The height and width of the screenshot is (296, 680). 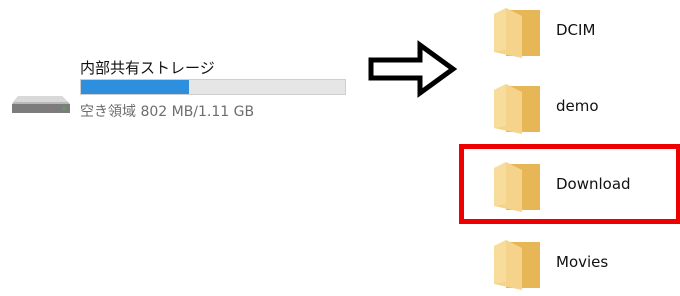 I want to click on folder-label: DCIM, so click(x=576, y=30).